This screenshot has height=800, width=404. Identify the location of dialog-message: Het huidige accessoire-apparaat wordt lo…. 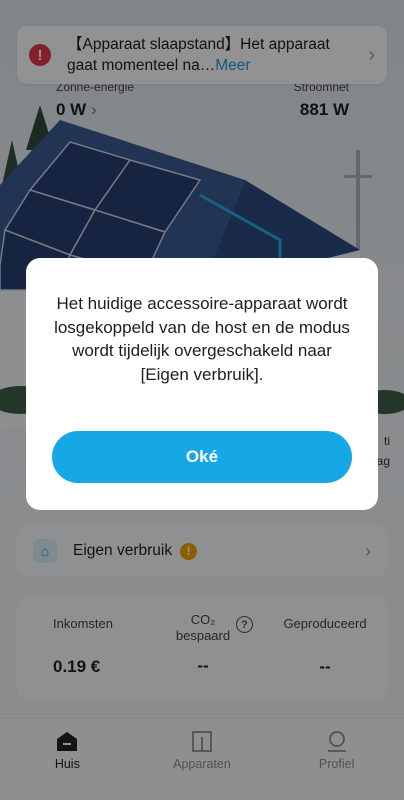
(202, 339).